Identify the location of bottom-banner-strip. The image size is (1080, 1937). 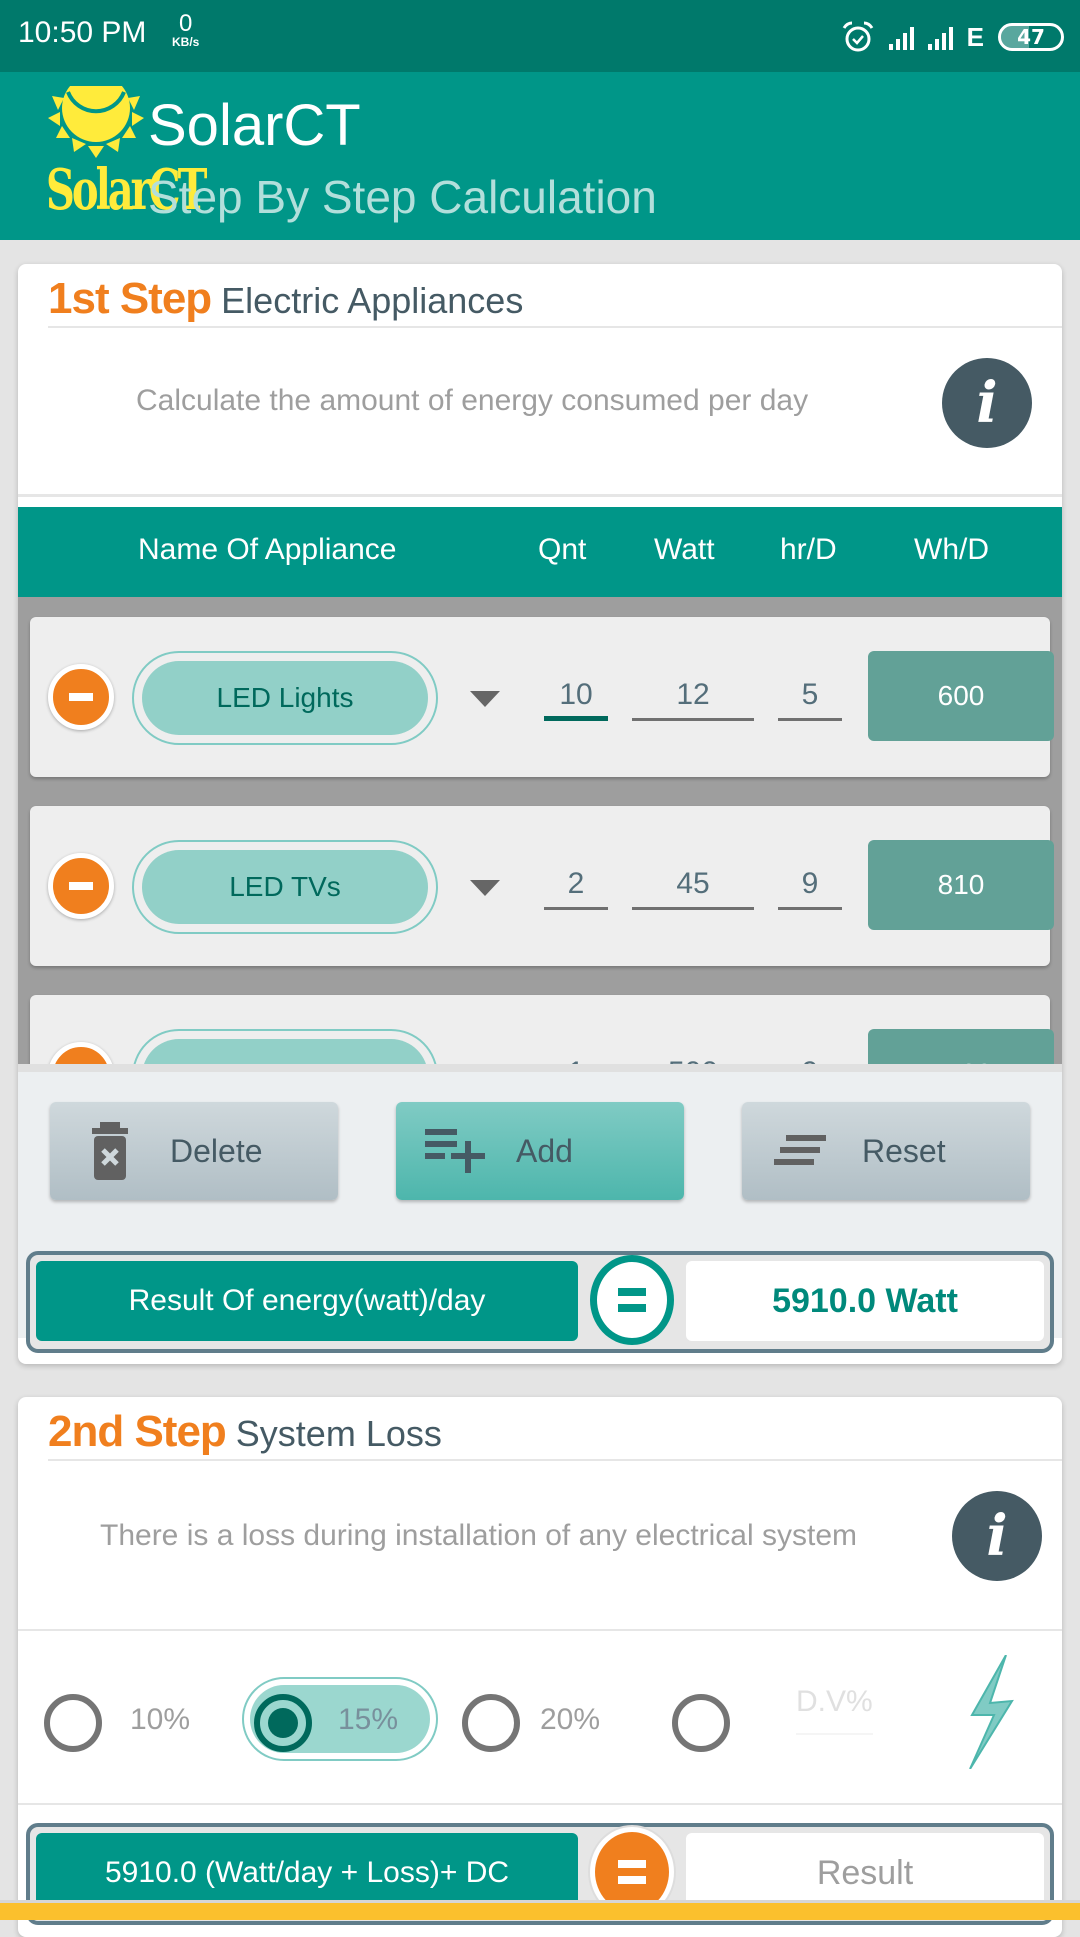
(540, 1910).